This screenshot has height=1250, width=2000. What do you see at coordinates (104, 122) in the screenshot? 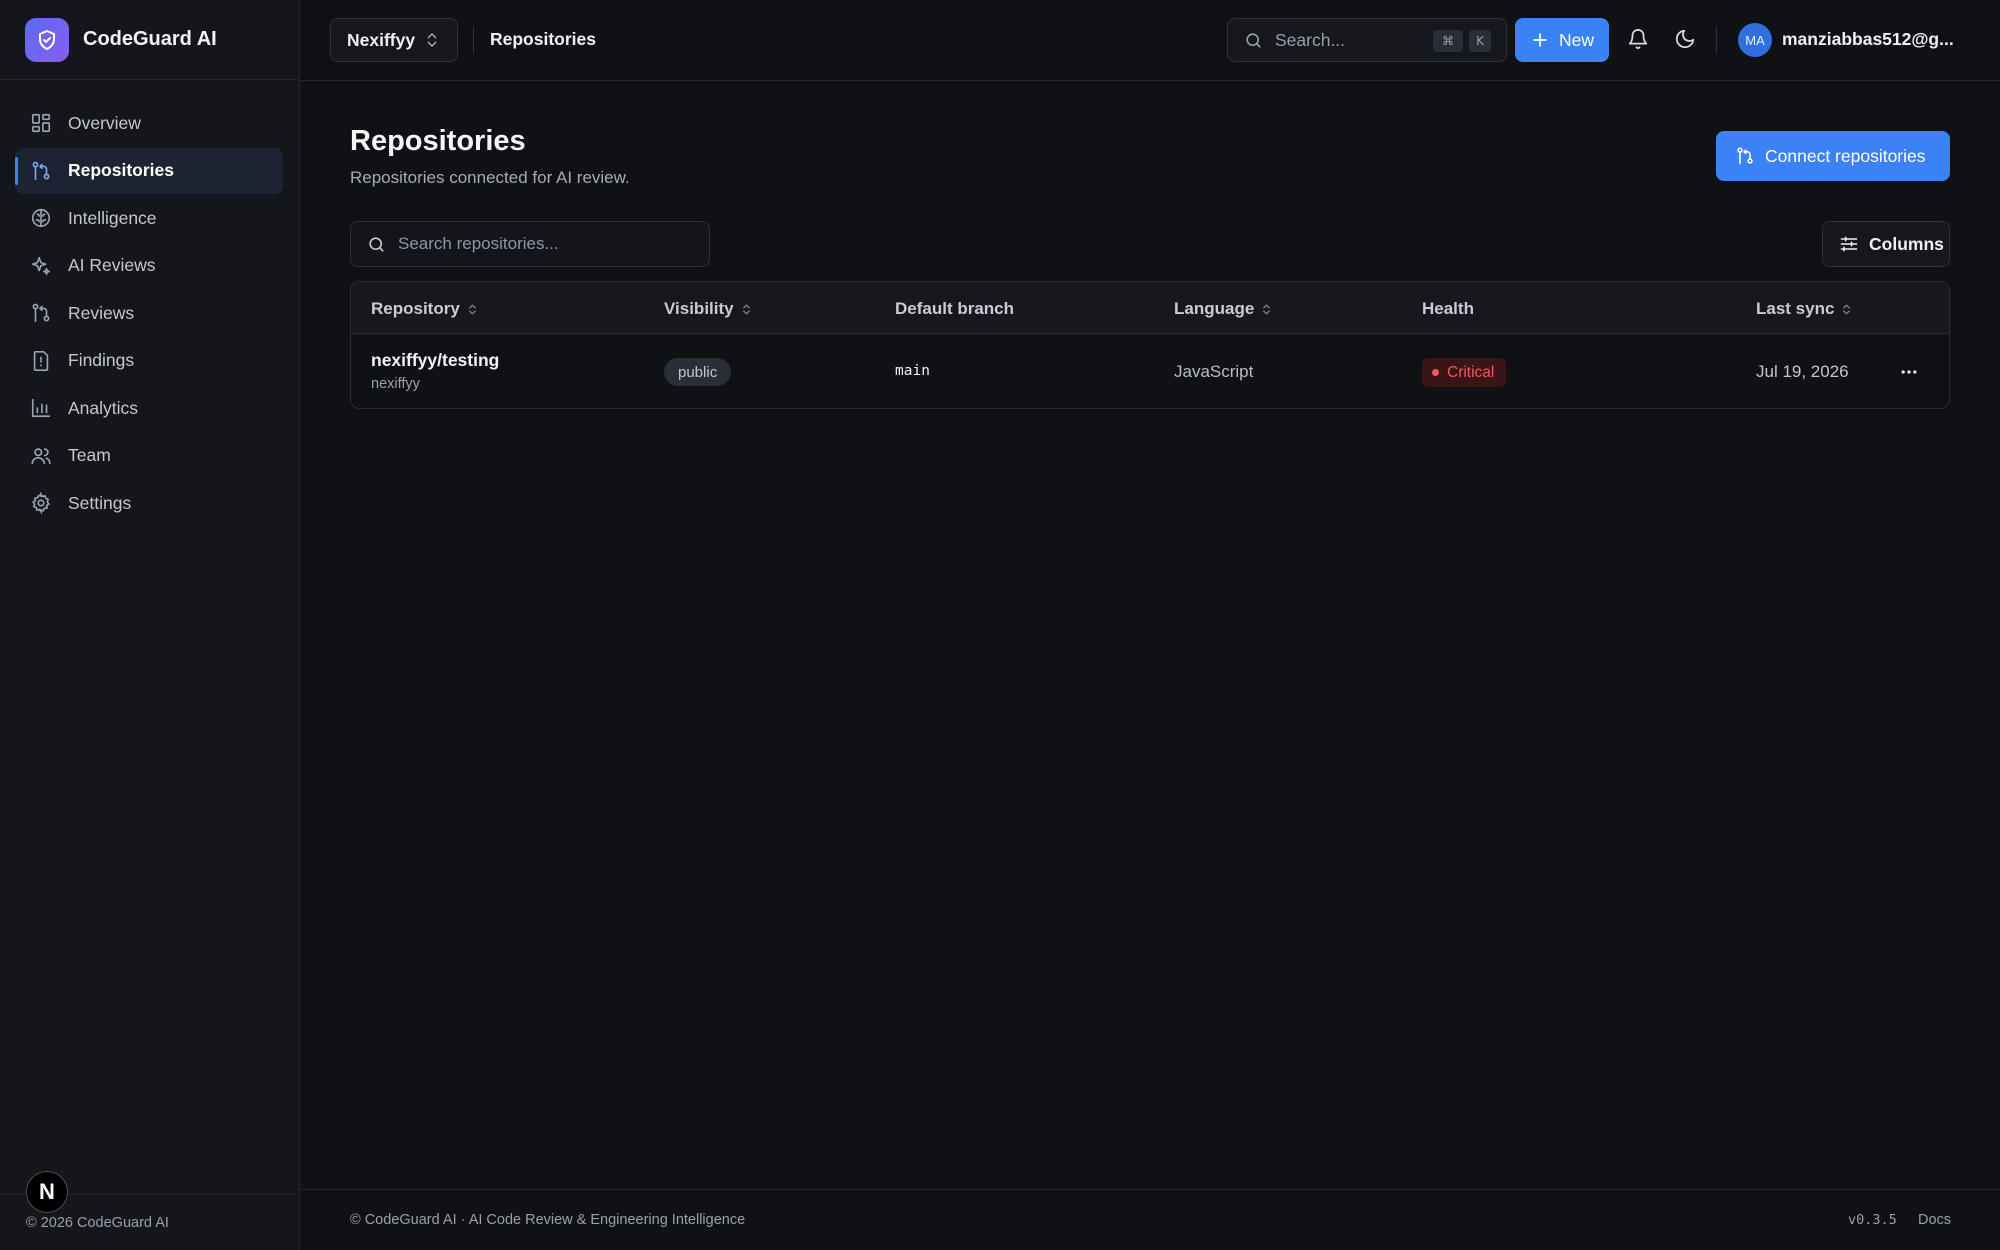
I see `sidebar-item-label: Overview` at bounding box center [104, 122].